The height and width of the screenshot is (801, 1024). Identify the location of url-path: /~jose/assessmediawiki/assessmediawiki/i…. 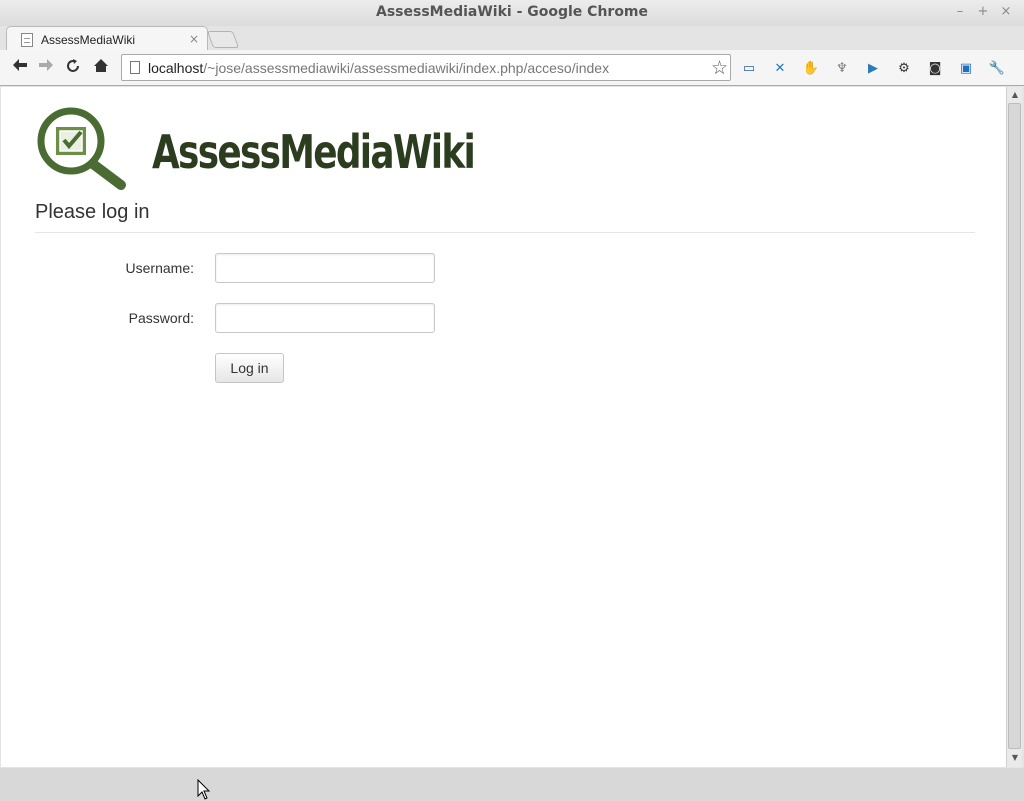
(406, 68).